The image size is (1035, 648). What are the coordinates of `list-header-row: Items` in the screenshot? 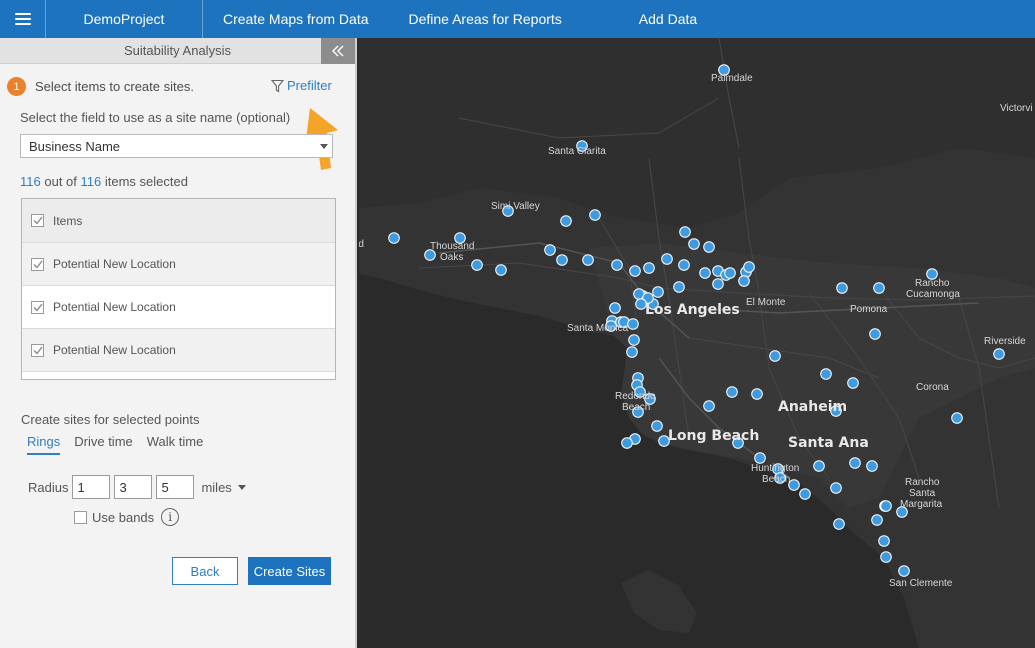 It's located at (178, 221).